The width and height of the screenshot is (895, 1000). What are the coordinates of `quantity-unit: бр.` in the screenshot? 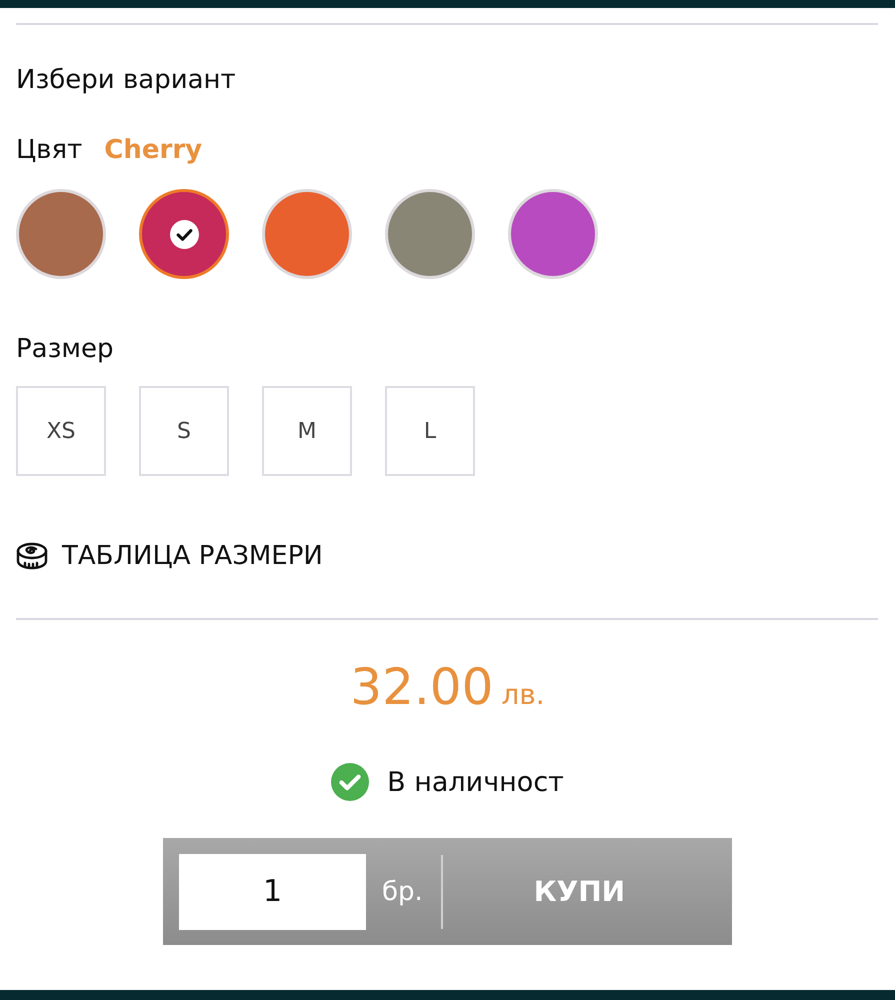 It's located at (402, 891).